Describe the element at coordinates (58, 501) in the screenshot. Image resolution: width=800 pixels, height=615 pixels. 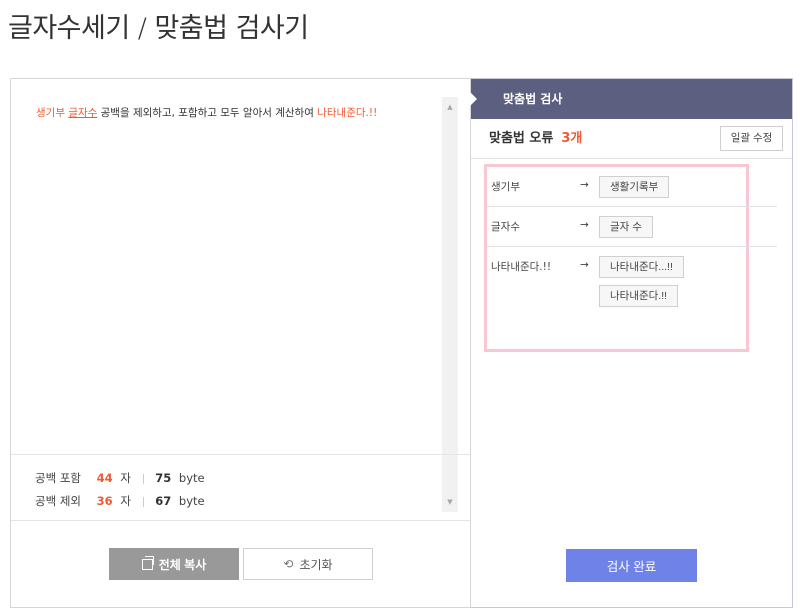
I see `stat-label: 공백 제외` at that location.